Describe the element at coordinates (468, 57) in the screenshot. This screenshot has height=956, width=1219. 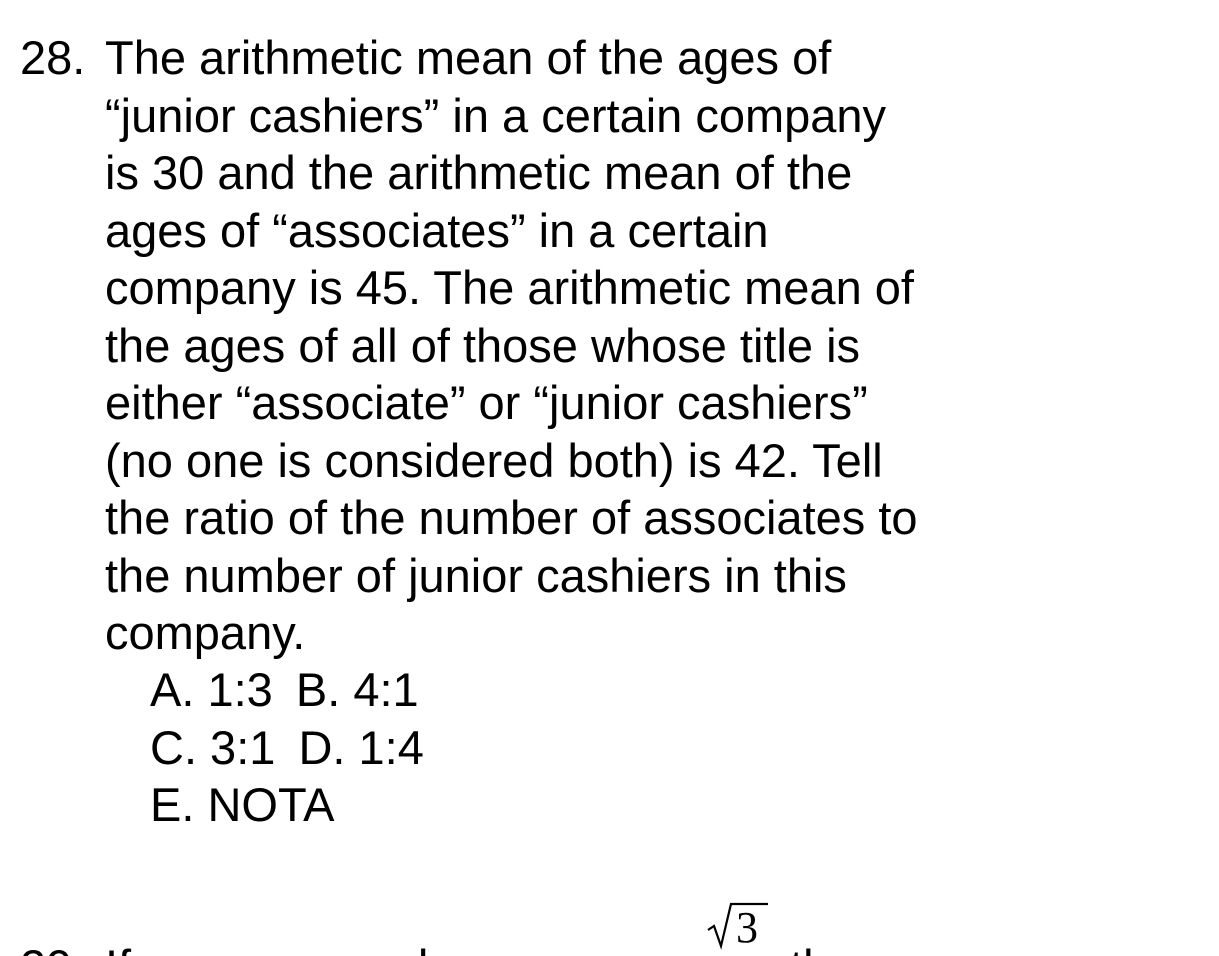
I see `statement-line: The arithmetic mean of the ages of` at that location.